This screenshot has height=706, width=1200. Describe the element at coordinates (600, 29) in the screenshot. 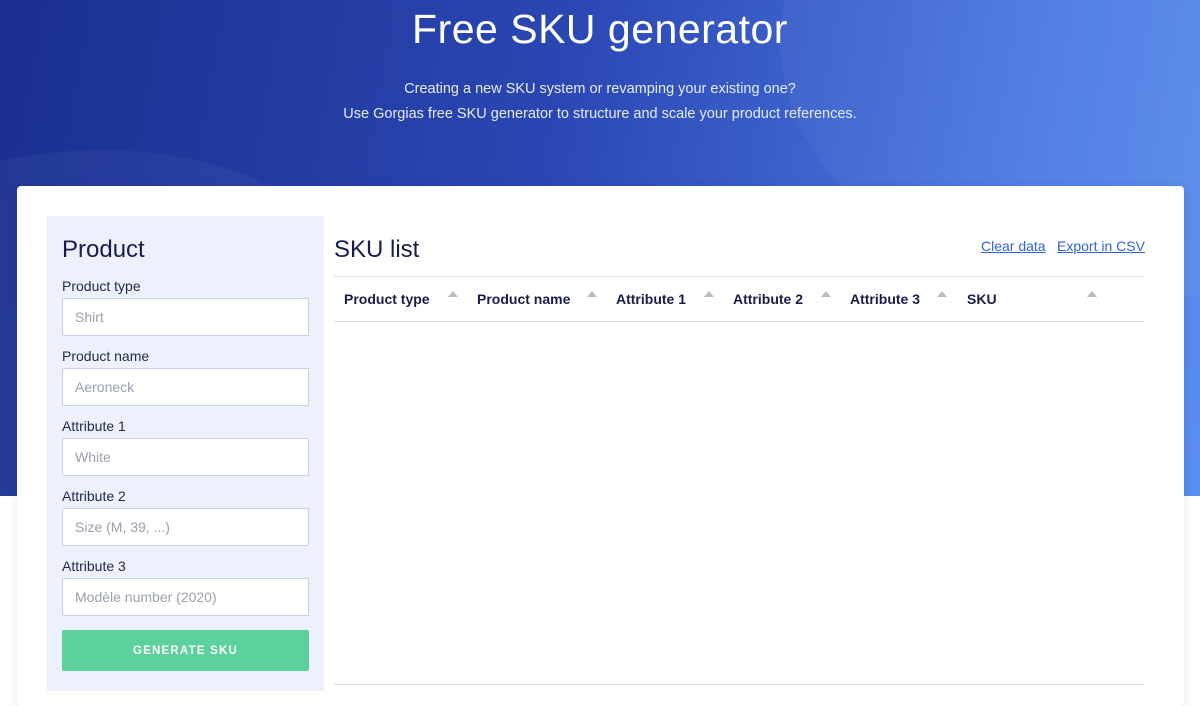

I see `page-title: Free SKU generator` at that location.